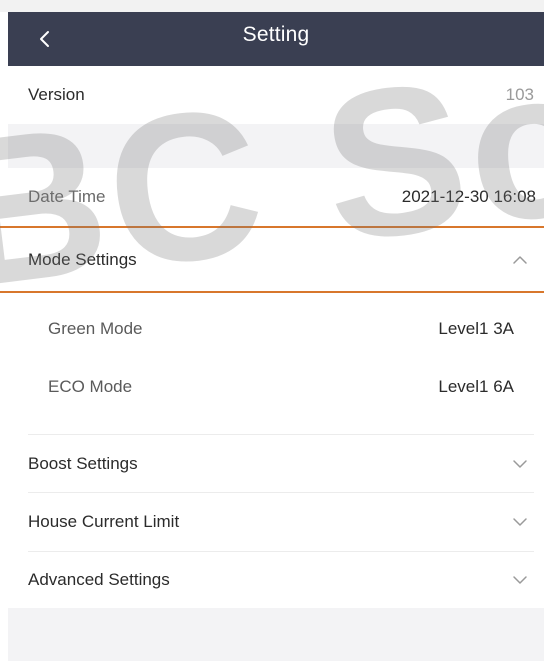  Describe the element at coordinates (104, 521) in the screenshot. I see `house-current-limit-label: House Current Limit` at that location.